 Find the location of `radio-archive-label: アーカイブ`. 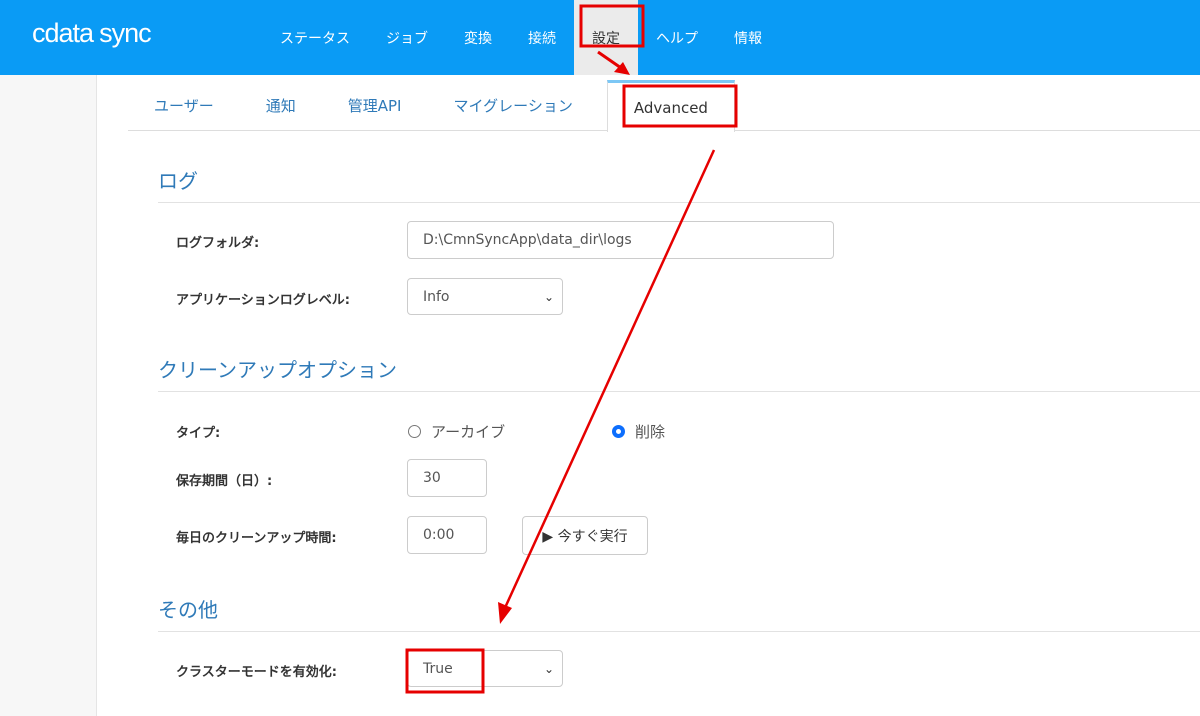

radio-archive-label: アーカイブ is located at coordinates (468, 432).